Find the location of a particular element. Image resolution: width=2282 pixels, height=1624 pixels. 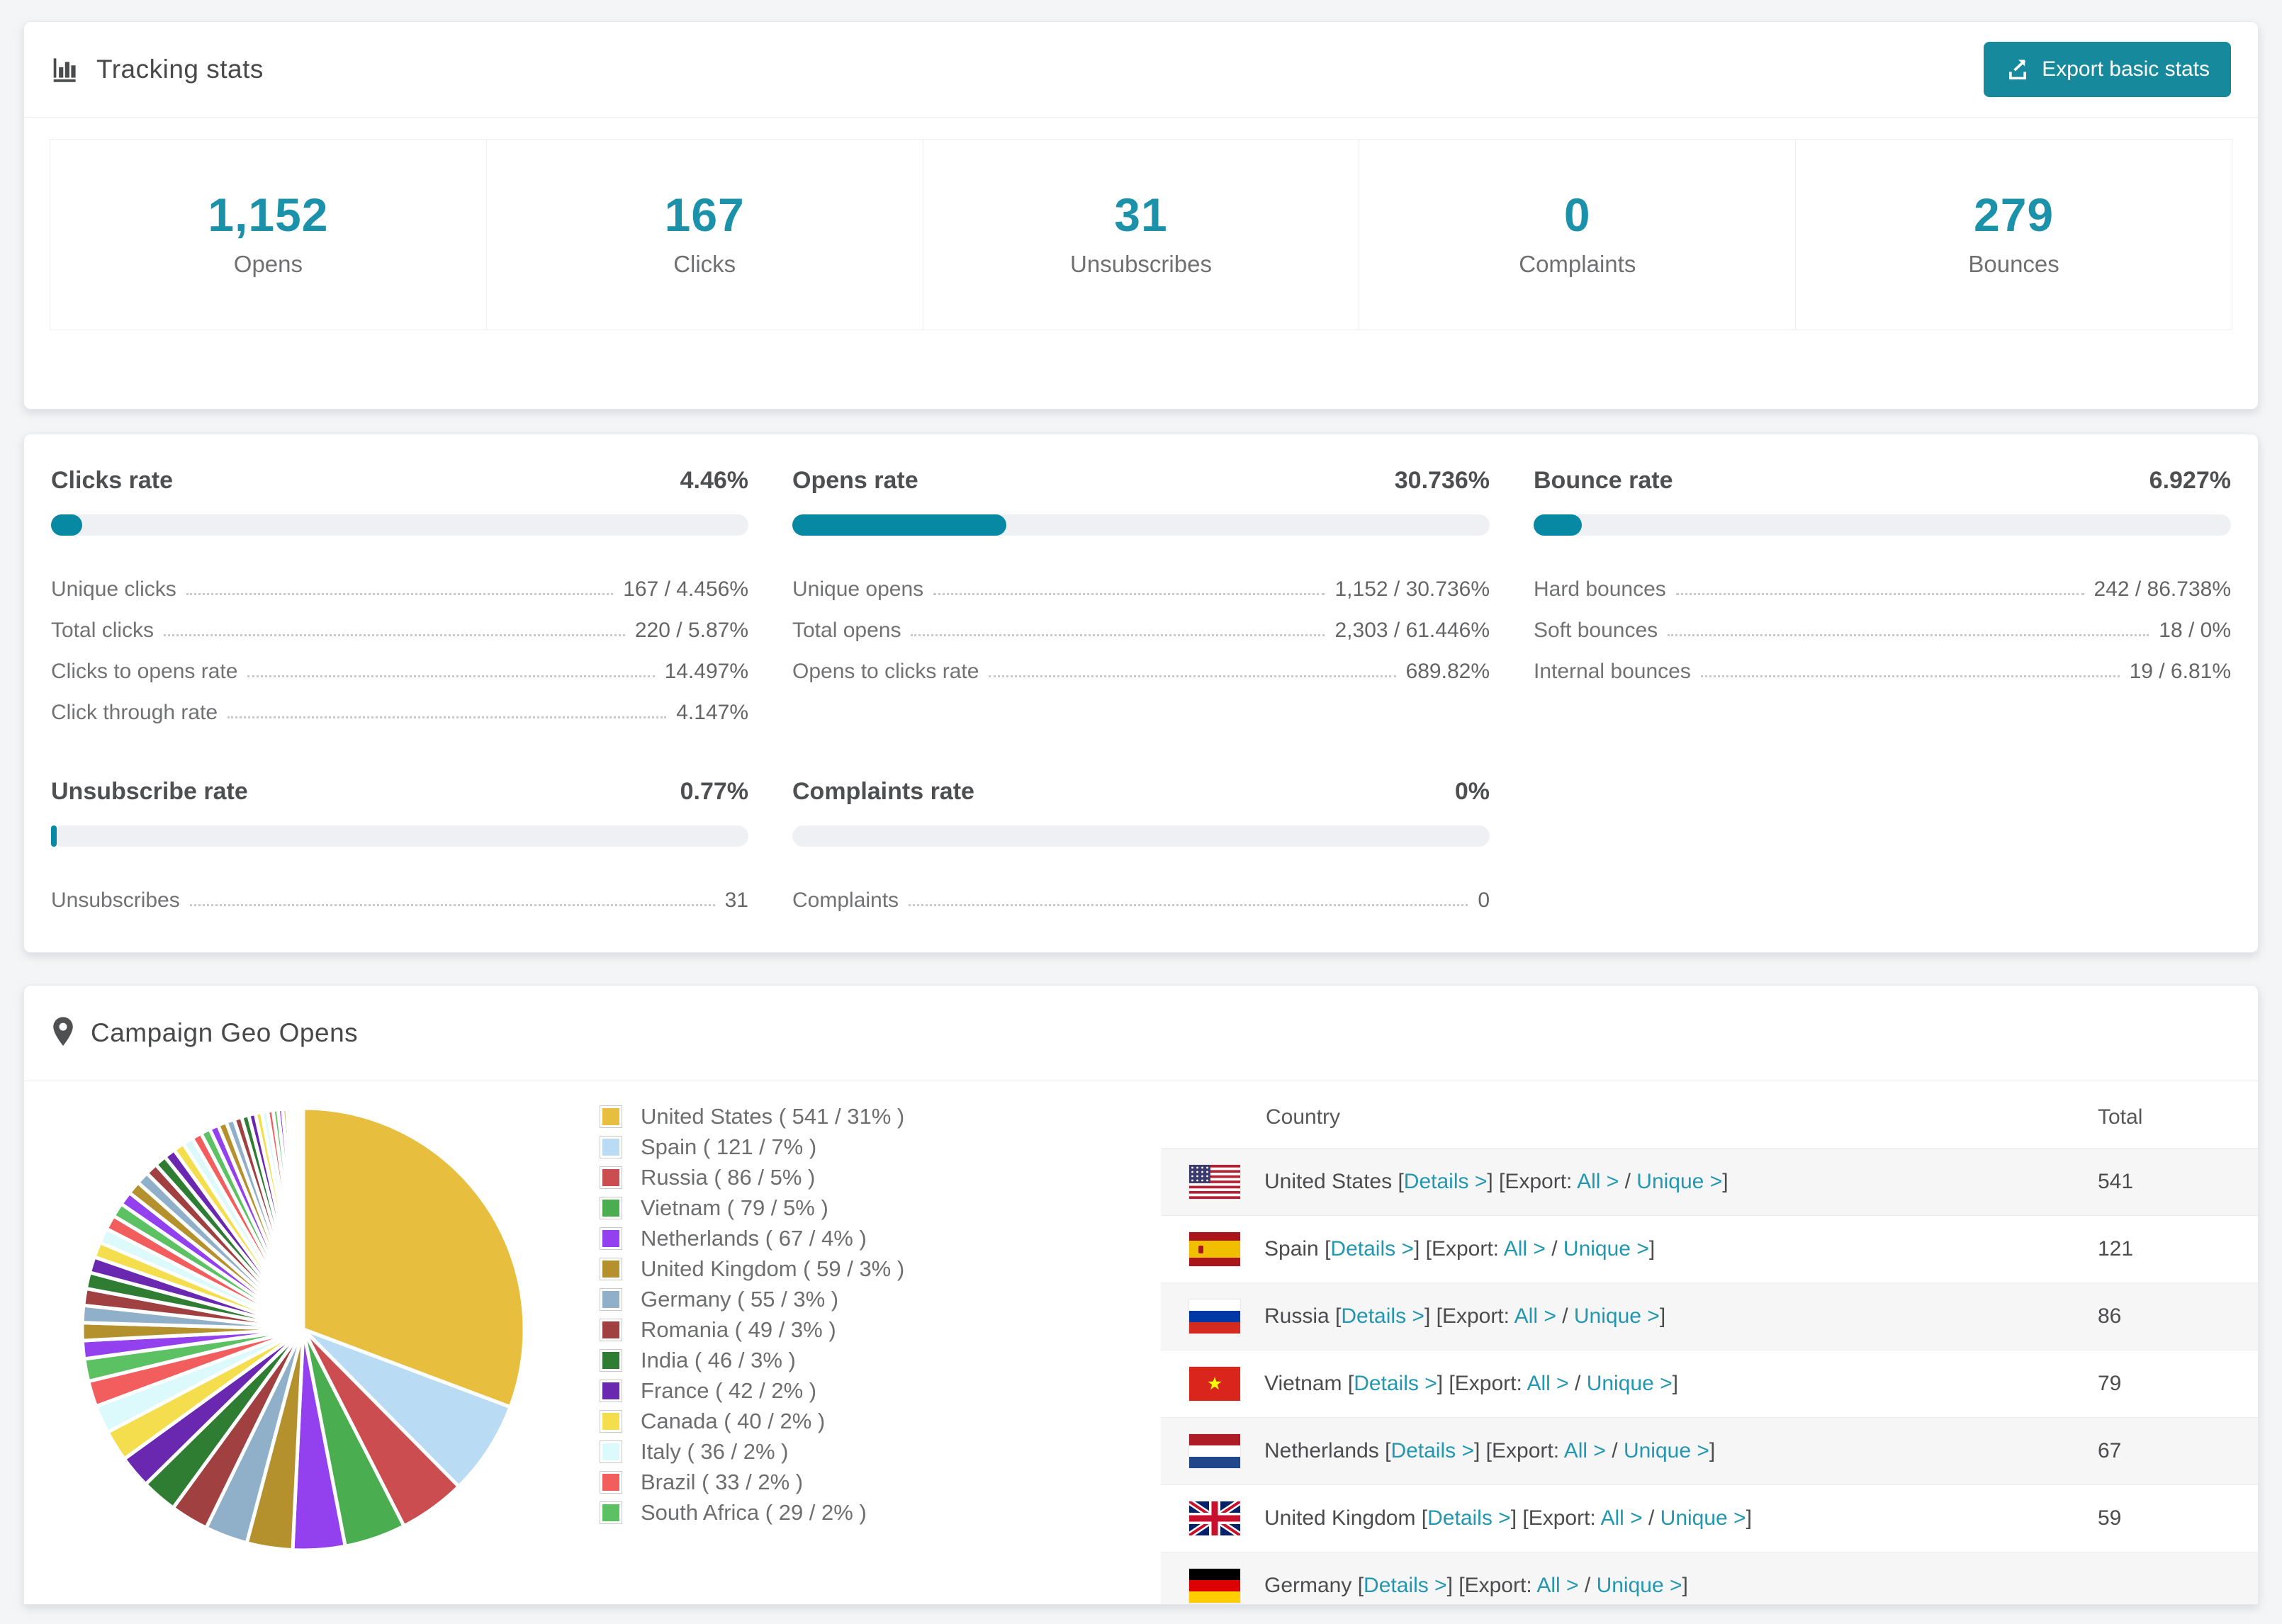

legend-item-italy: Italy ( 36 / 2% ) is located at coordinates (752, 1452).